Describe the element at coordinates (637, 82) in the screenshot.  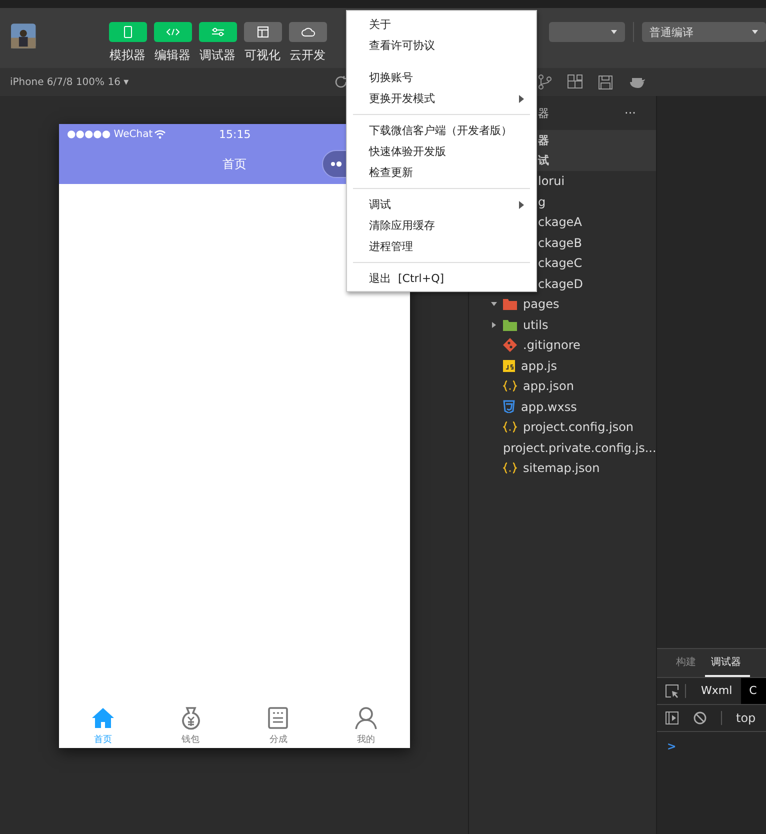
I see `whale-icon` at that location.